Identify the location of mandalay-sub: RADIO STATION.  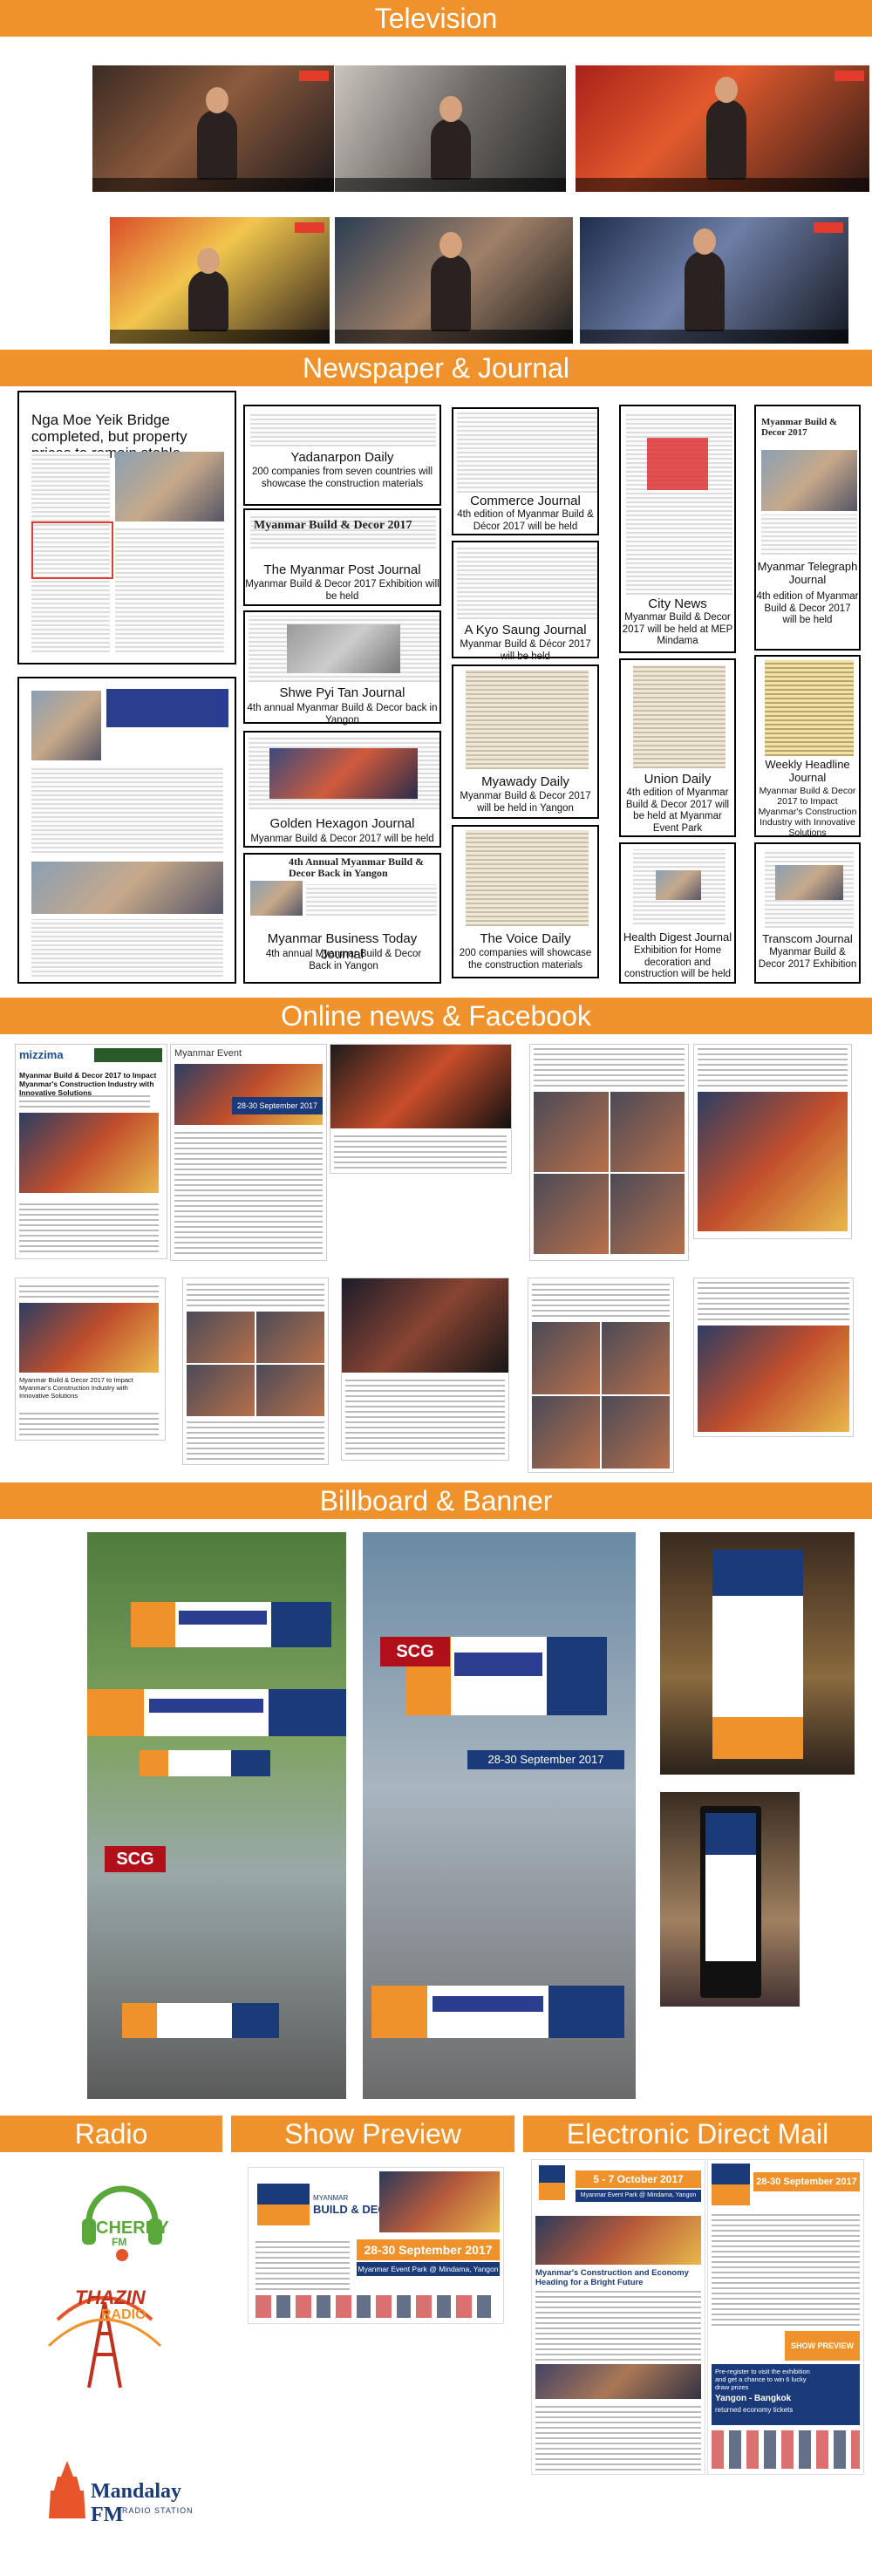
(158, 2511).